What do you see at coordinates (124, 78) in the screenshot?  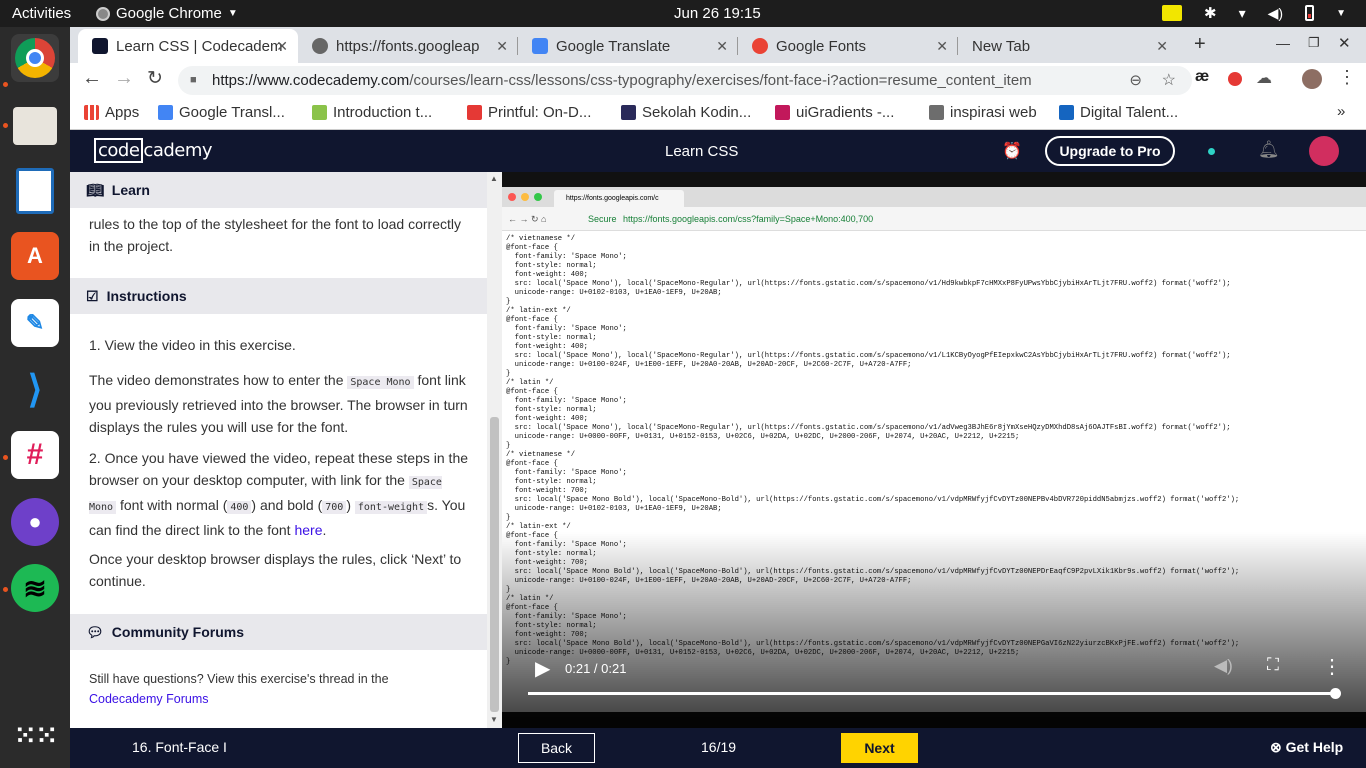 I see `forward-arrow-icon: →` at bounding box center [124, 78].